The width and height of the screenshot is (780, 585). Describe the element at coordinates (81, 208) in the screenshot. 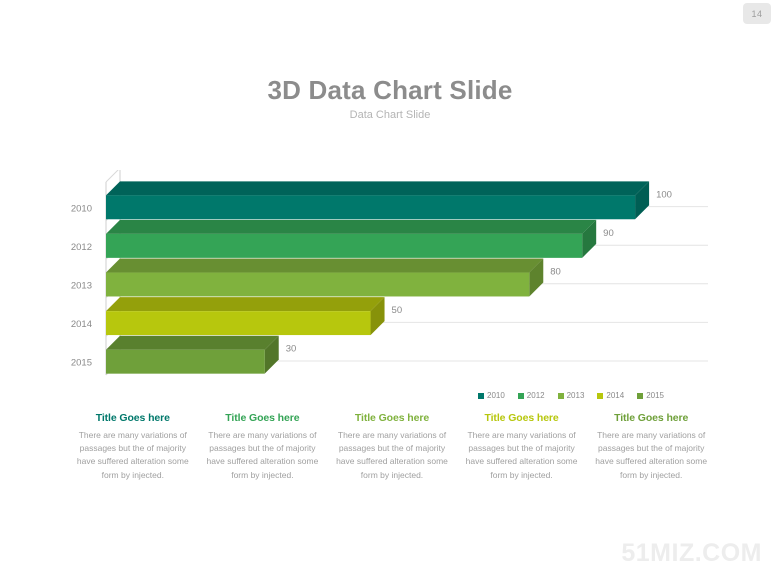

I see `category-label-2010: 2010` at that location.